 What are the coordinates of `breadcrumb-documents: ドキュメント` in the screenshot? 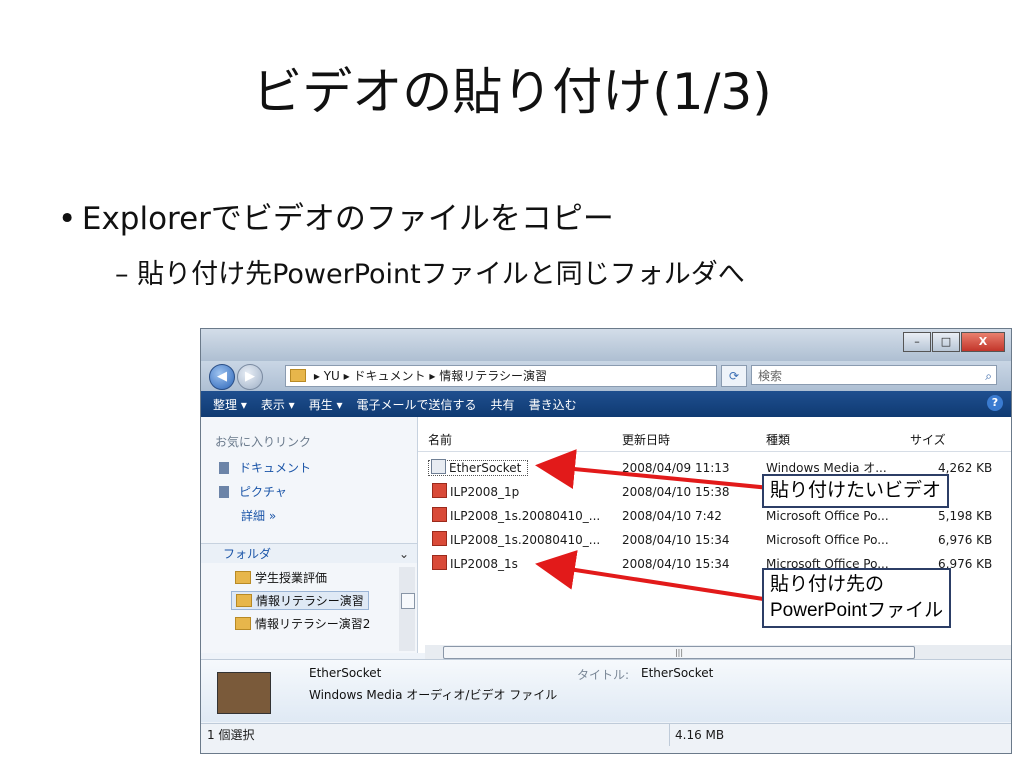 It's located at (390, 376).